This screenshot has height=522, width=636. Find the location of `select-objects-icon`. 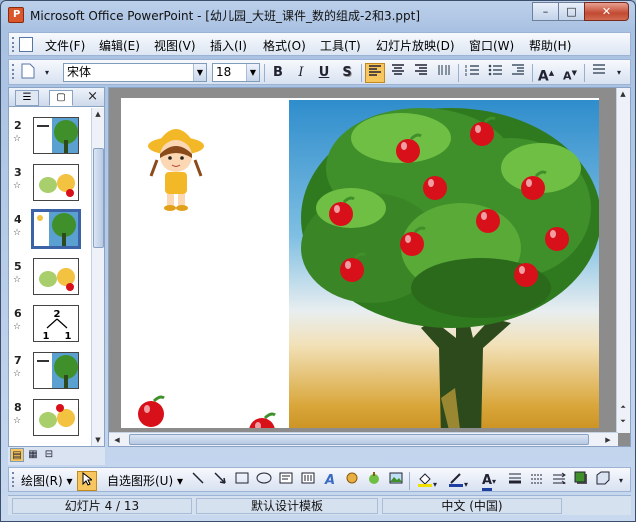

select-objects-icon is located at coordinates (87, 481).